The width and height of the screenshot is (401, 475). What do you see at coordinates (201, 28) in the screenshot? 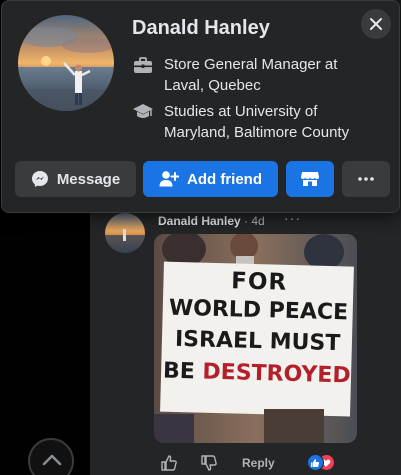
I see `profile-name: Danald Hanley` at bounding box center [201, 28].